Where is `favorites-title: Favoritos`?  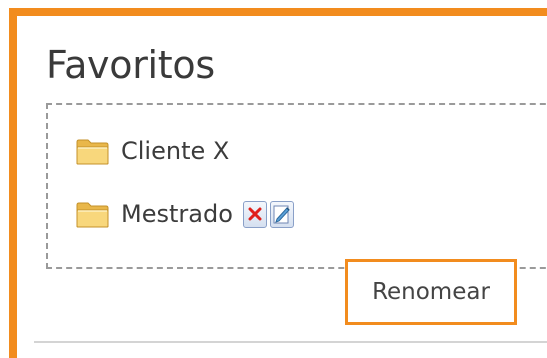 favorites-title: Favoritos is located at coordinates (130, 65).